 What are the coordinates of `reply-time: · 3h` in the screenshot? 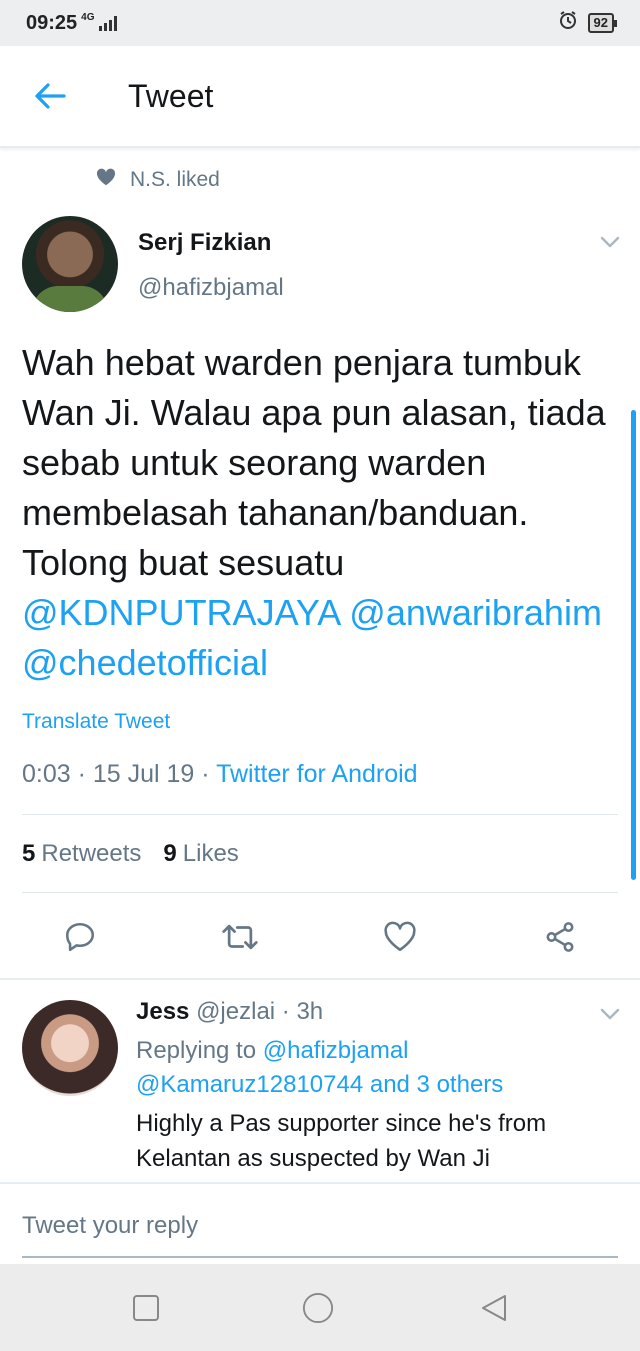 It's located at (299, 1011).